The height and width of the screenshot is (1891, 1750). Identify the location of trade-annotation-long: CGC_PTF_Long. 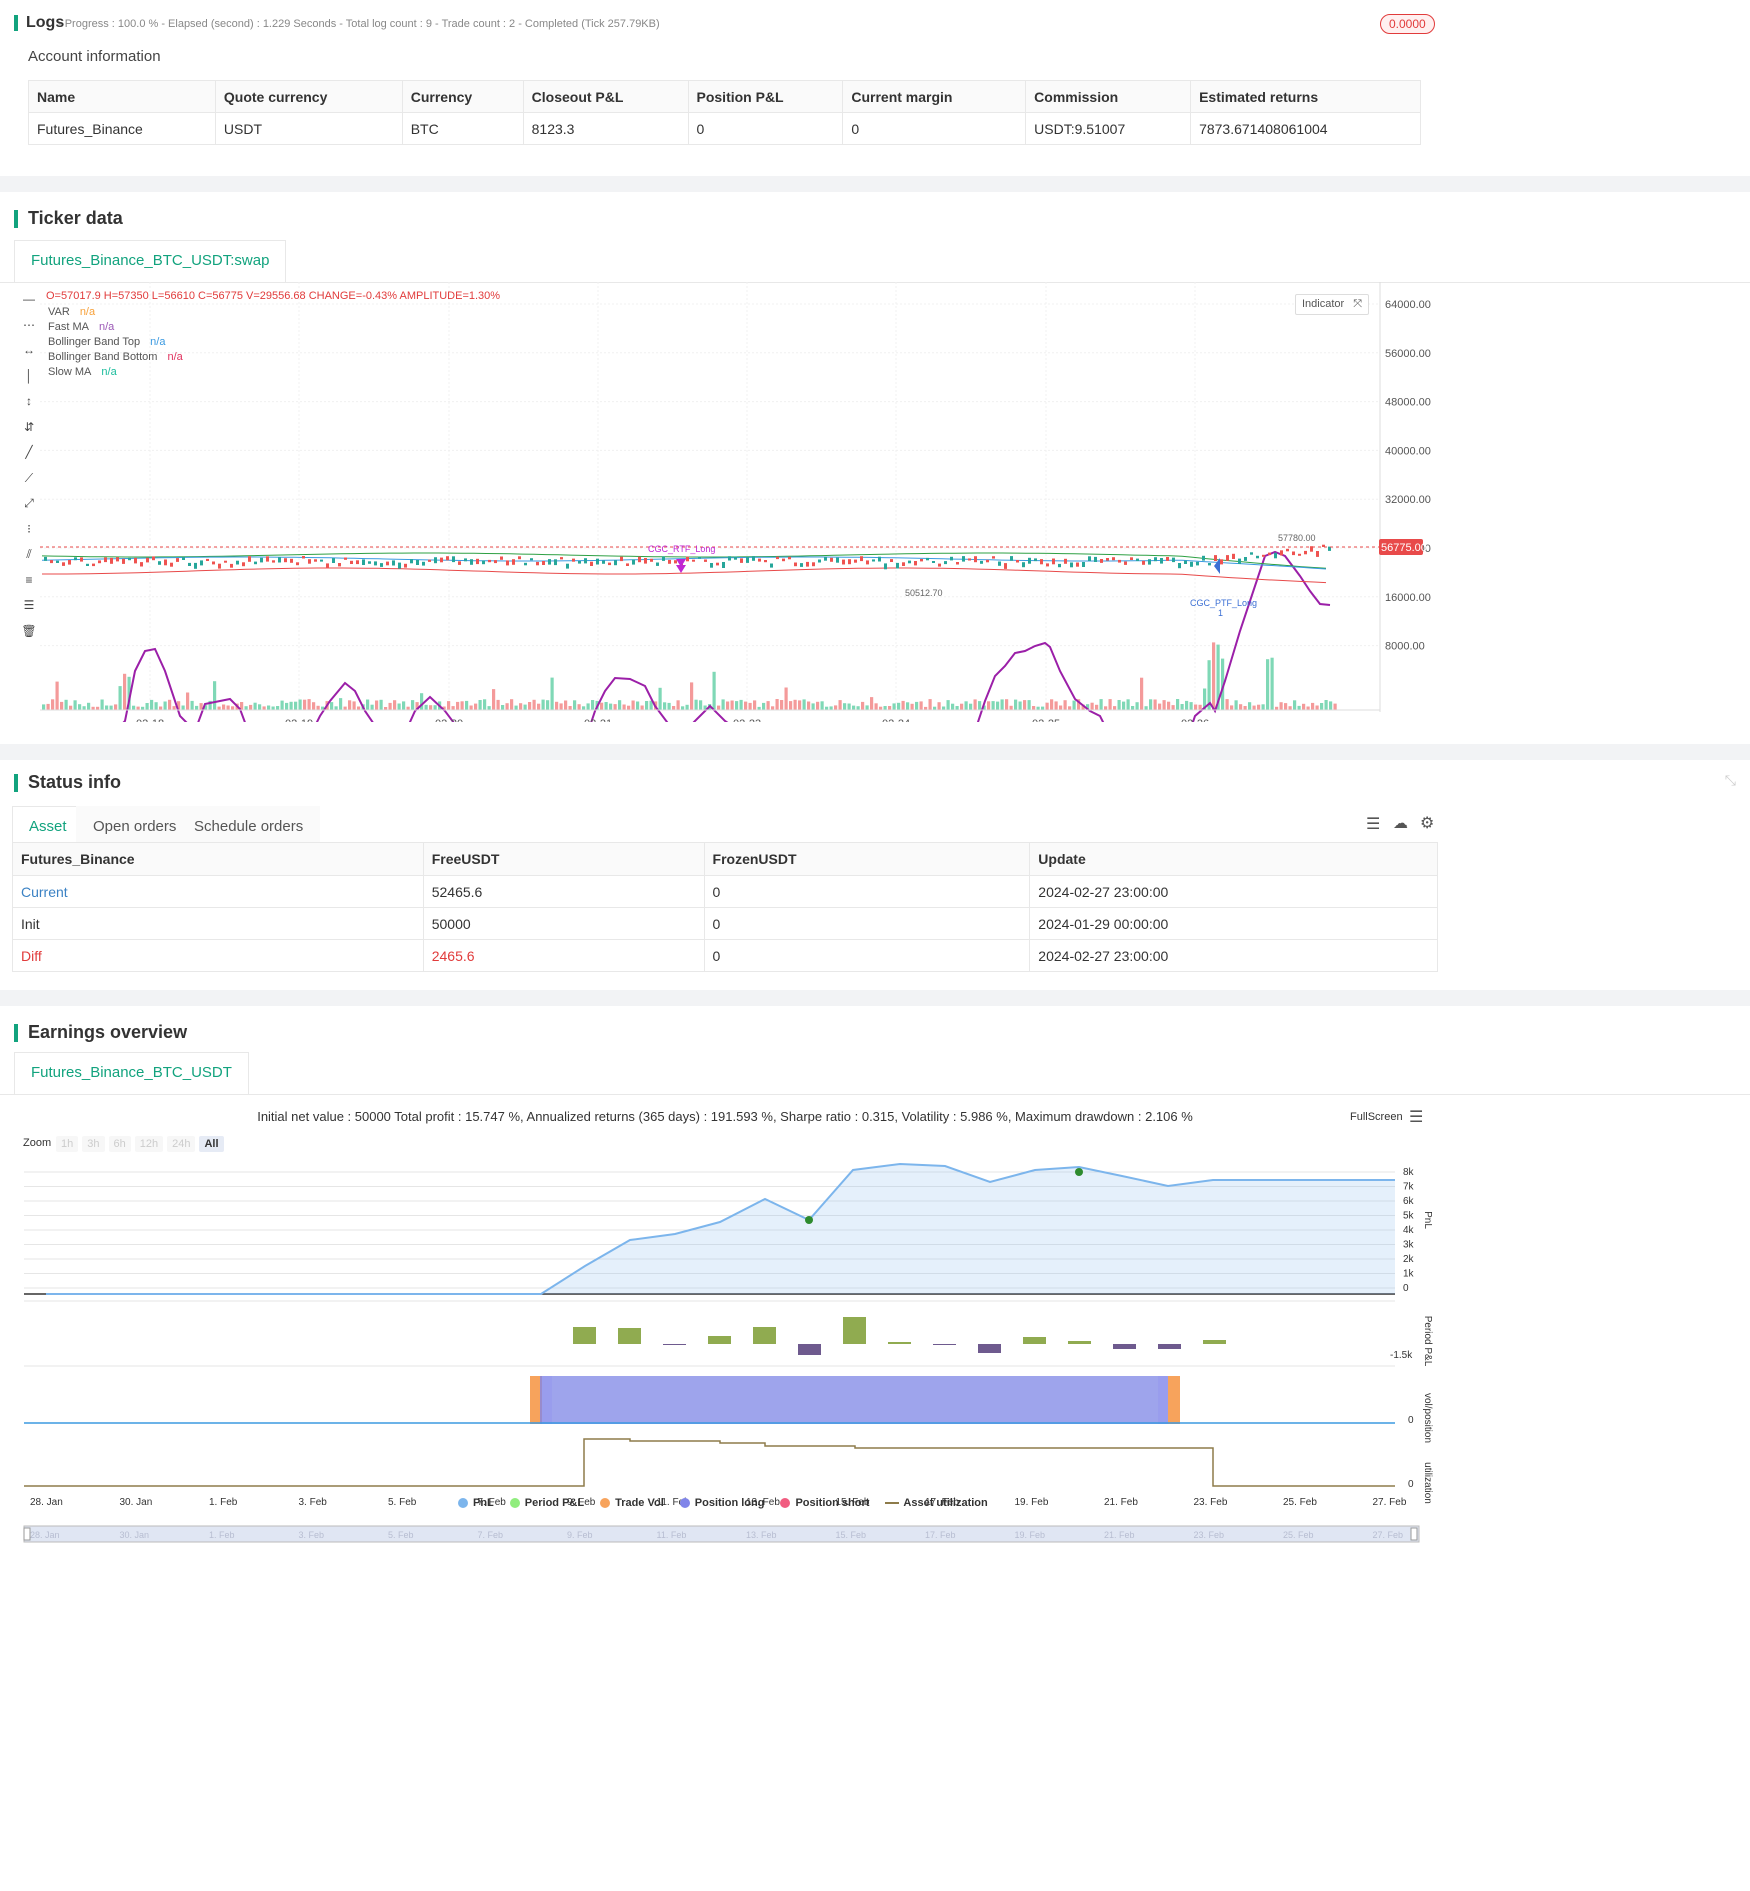
(1223, 603).